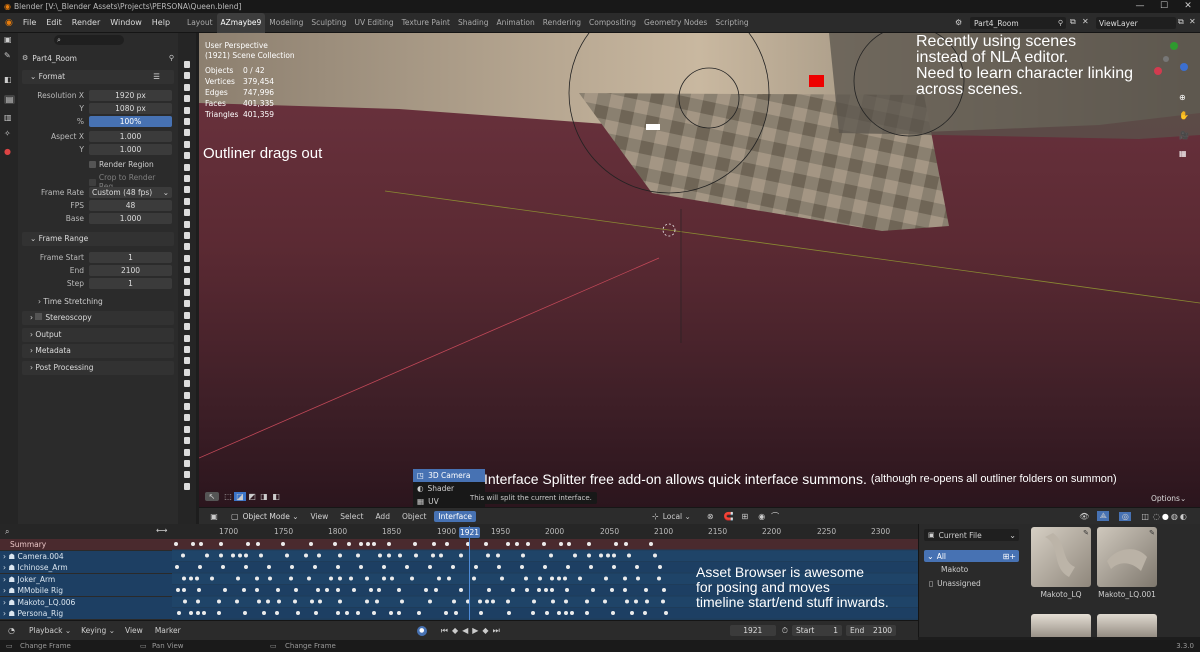 The image size is (1200, 652). I want to click on popup-item-3d-camera: ◳ 3D Camera, so click(449, 475).